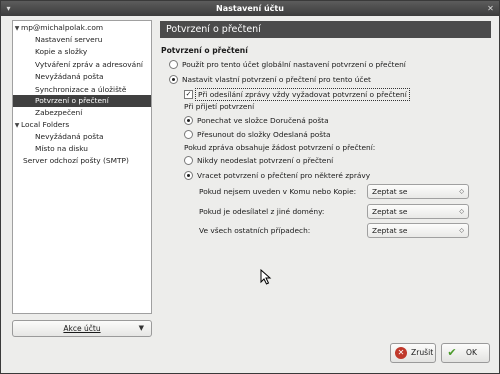 Image resolution: width=500 pixels, height=374 pixels. I want to click on tree-item-disk-space: Místo na disku, so click(82, 149).